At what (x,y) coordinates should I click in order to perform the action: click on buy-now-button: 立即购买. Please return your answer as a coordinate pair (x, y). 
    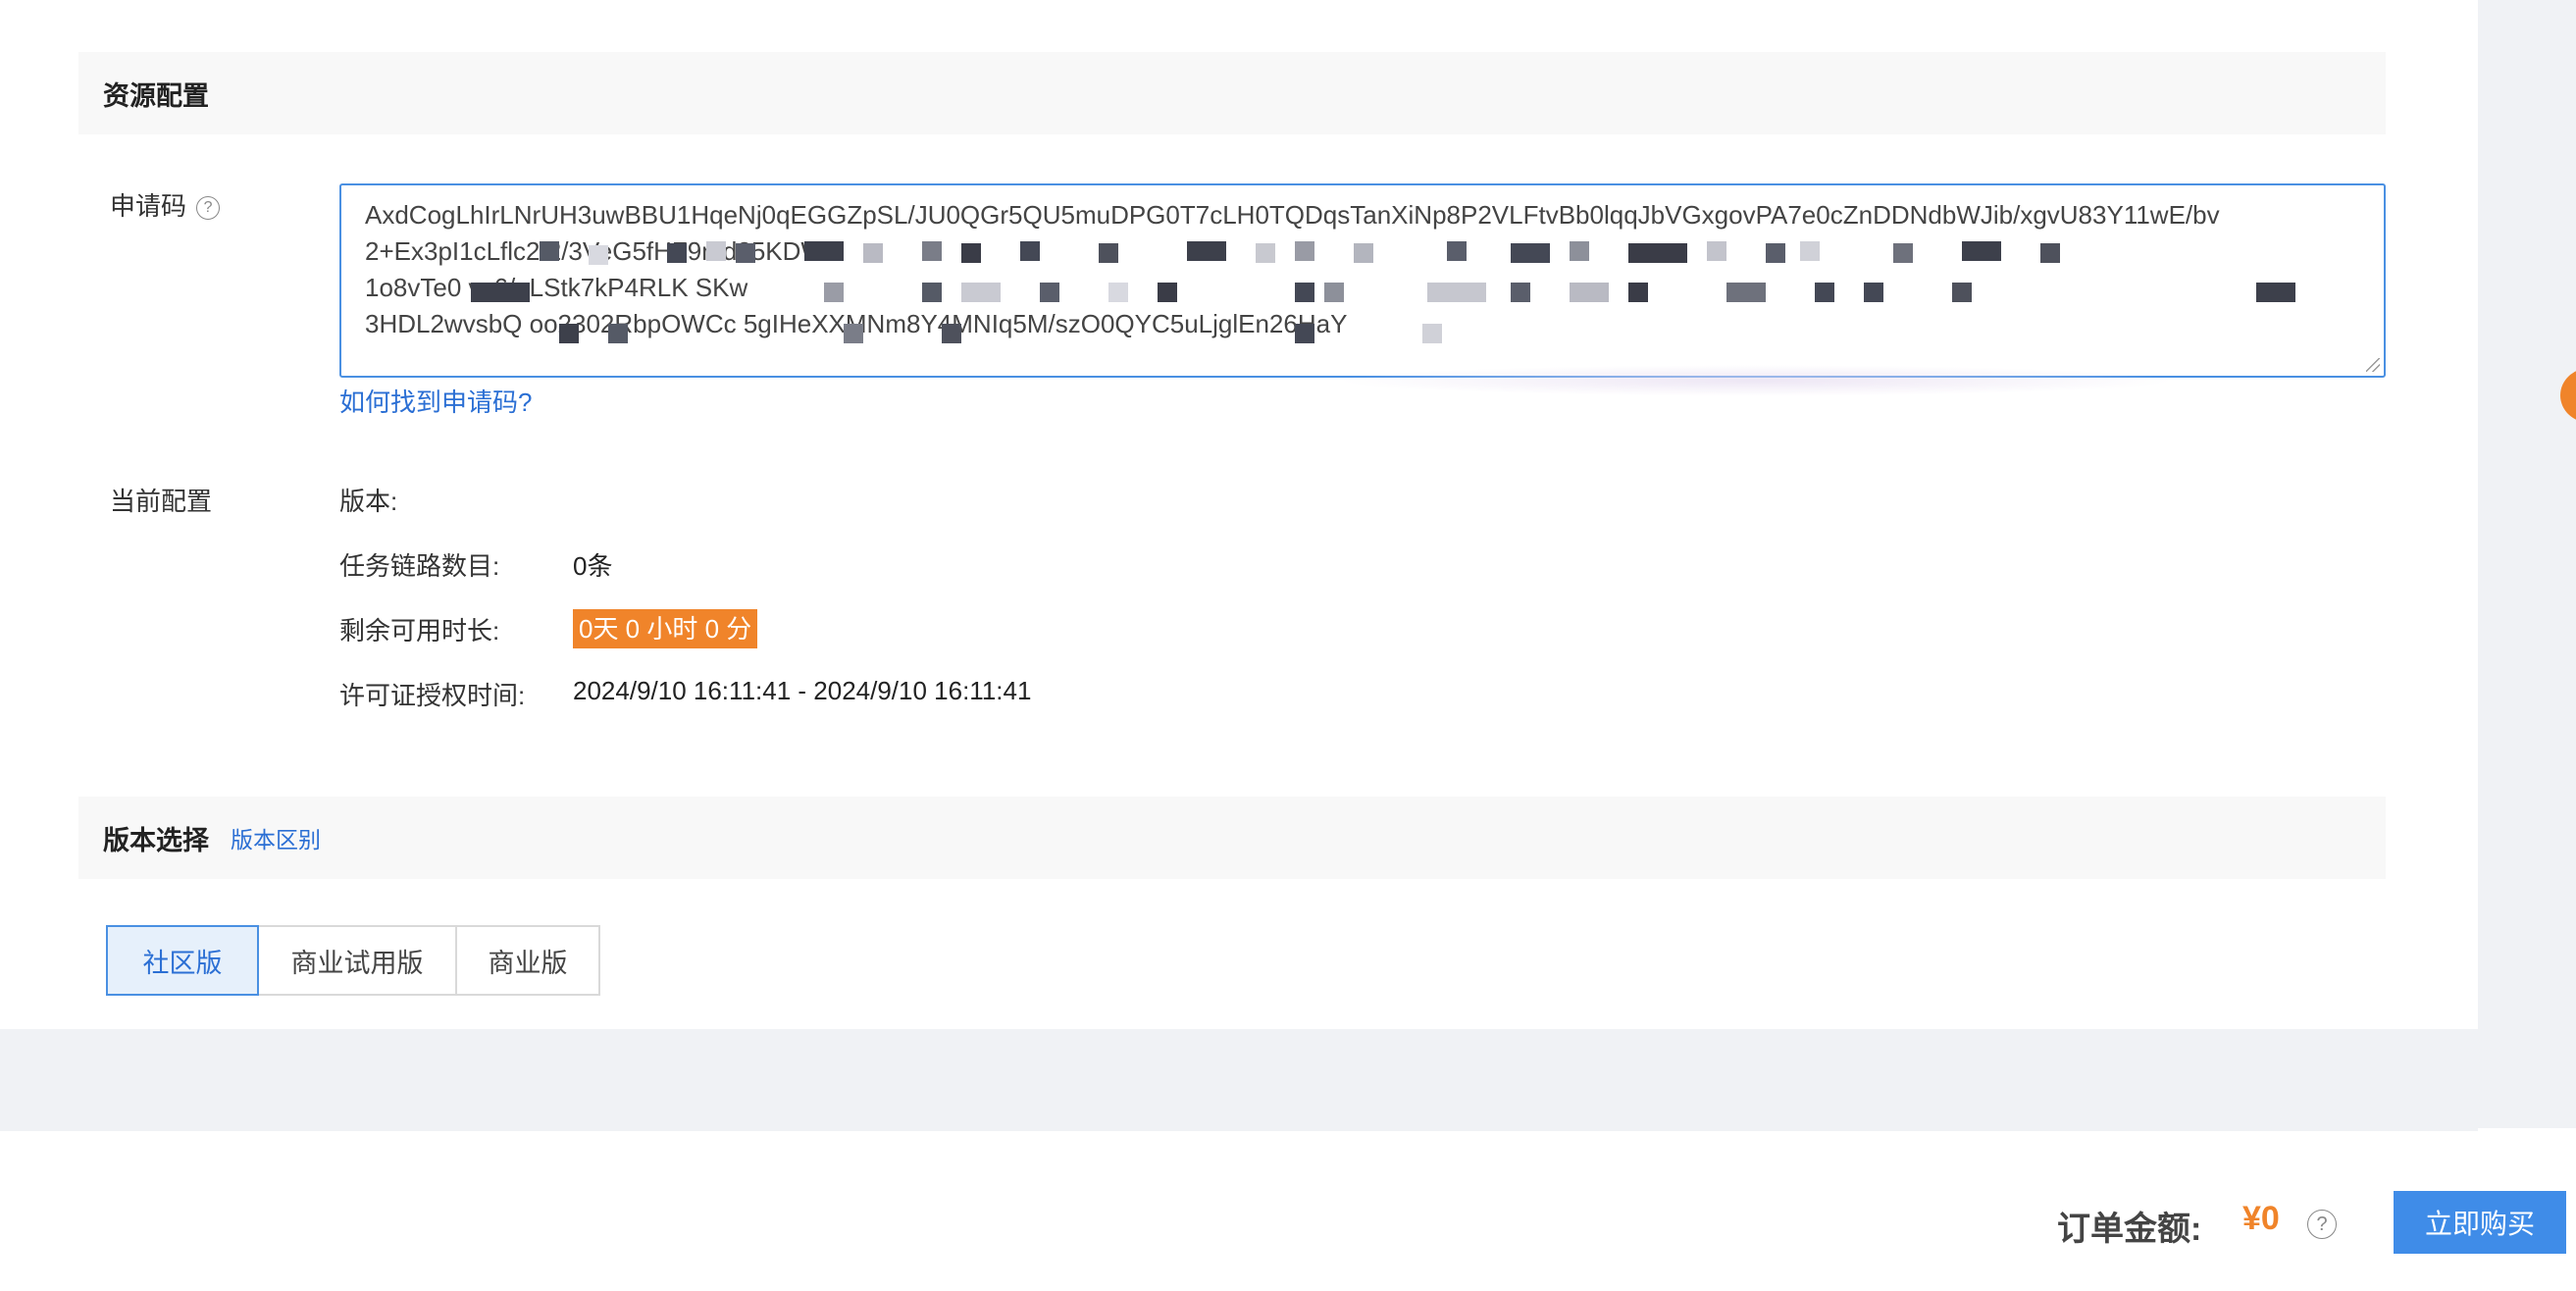
    Looking at the image, I should click on (2480, 1222).